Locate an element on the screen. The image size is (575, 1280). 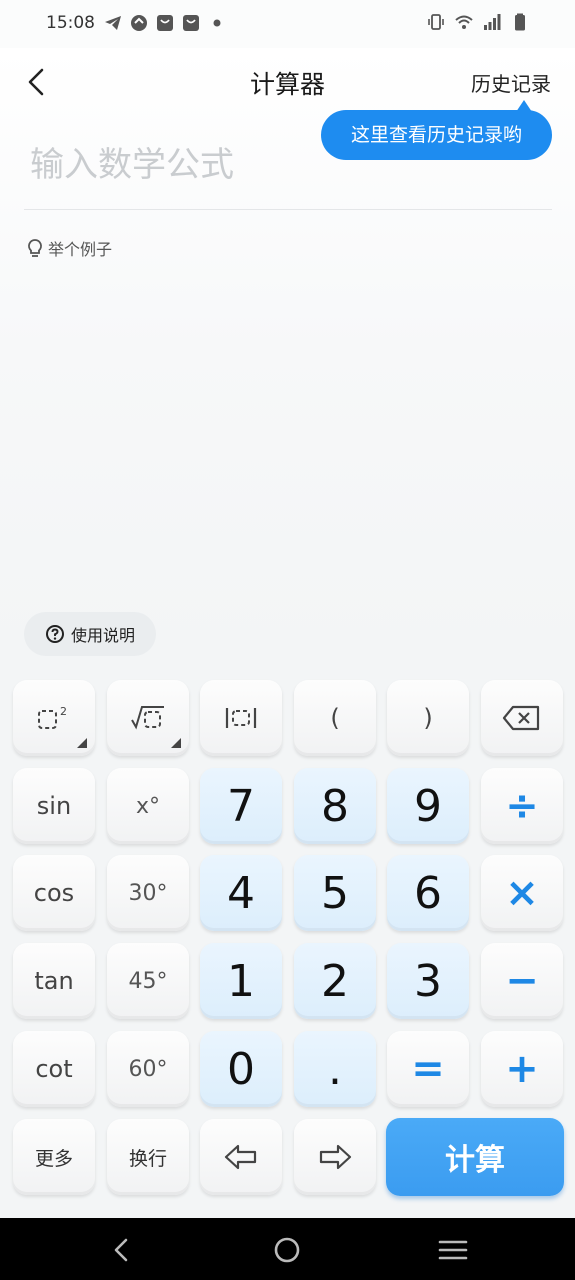
tan-key: tan is located at coordinates (54, 981).